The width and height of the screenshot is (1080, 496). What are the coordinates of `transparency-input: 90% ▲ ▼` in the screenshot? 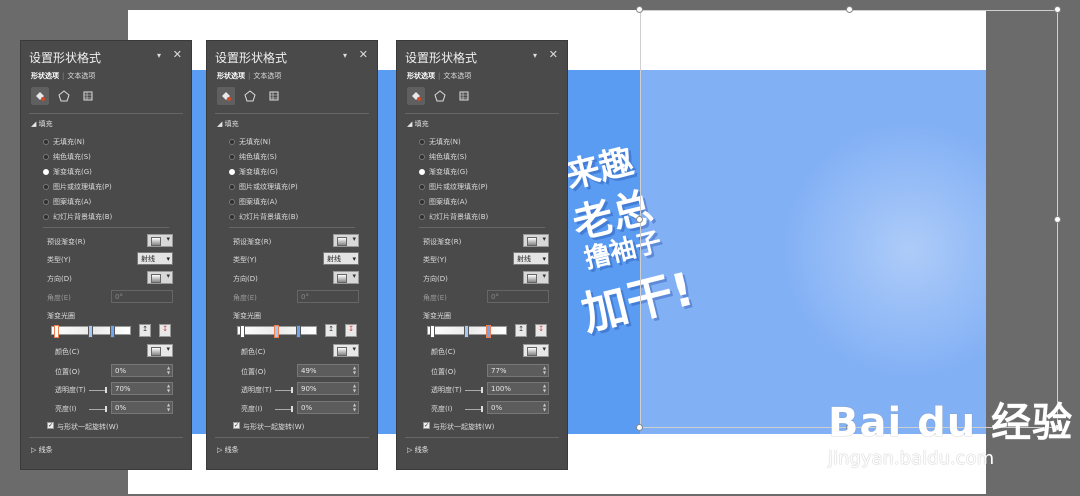 It's located at (328, 388).